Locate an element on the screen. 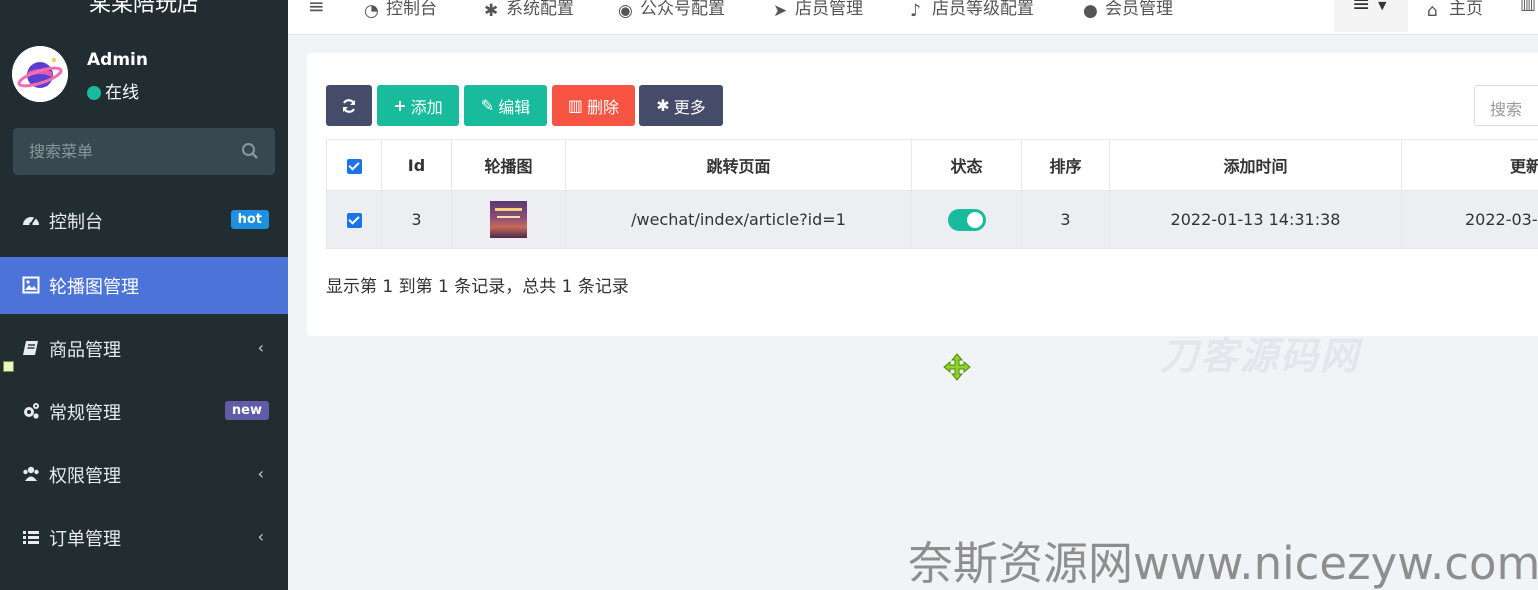 Image resolution: width=1538 pixels, height=590 pixels. sidebar-item-label: 商品管理 is located at coordinates (85, 350).